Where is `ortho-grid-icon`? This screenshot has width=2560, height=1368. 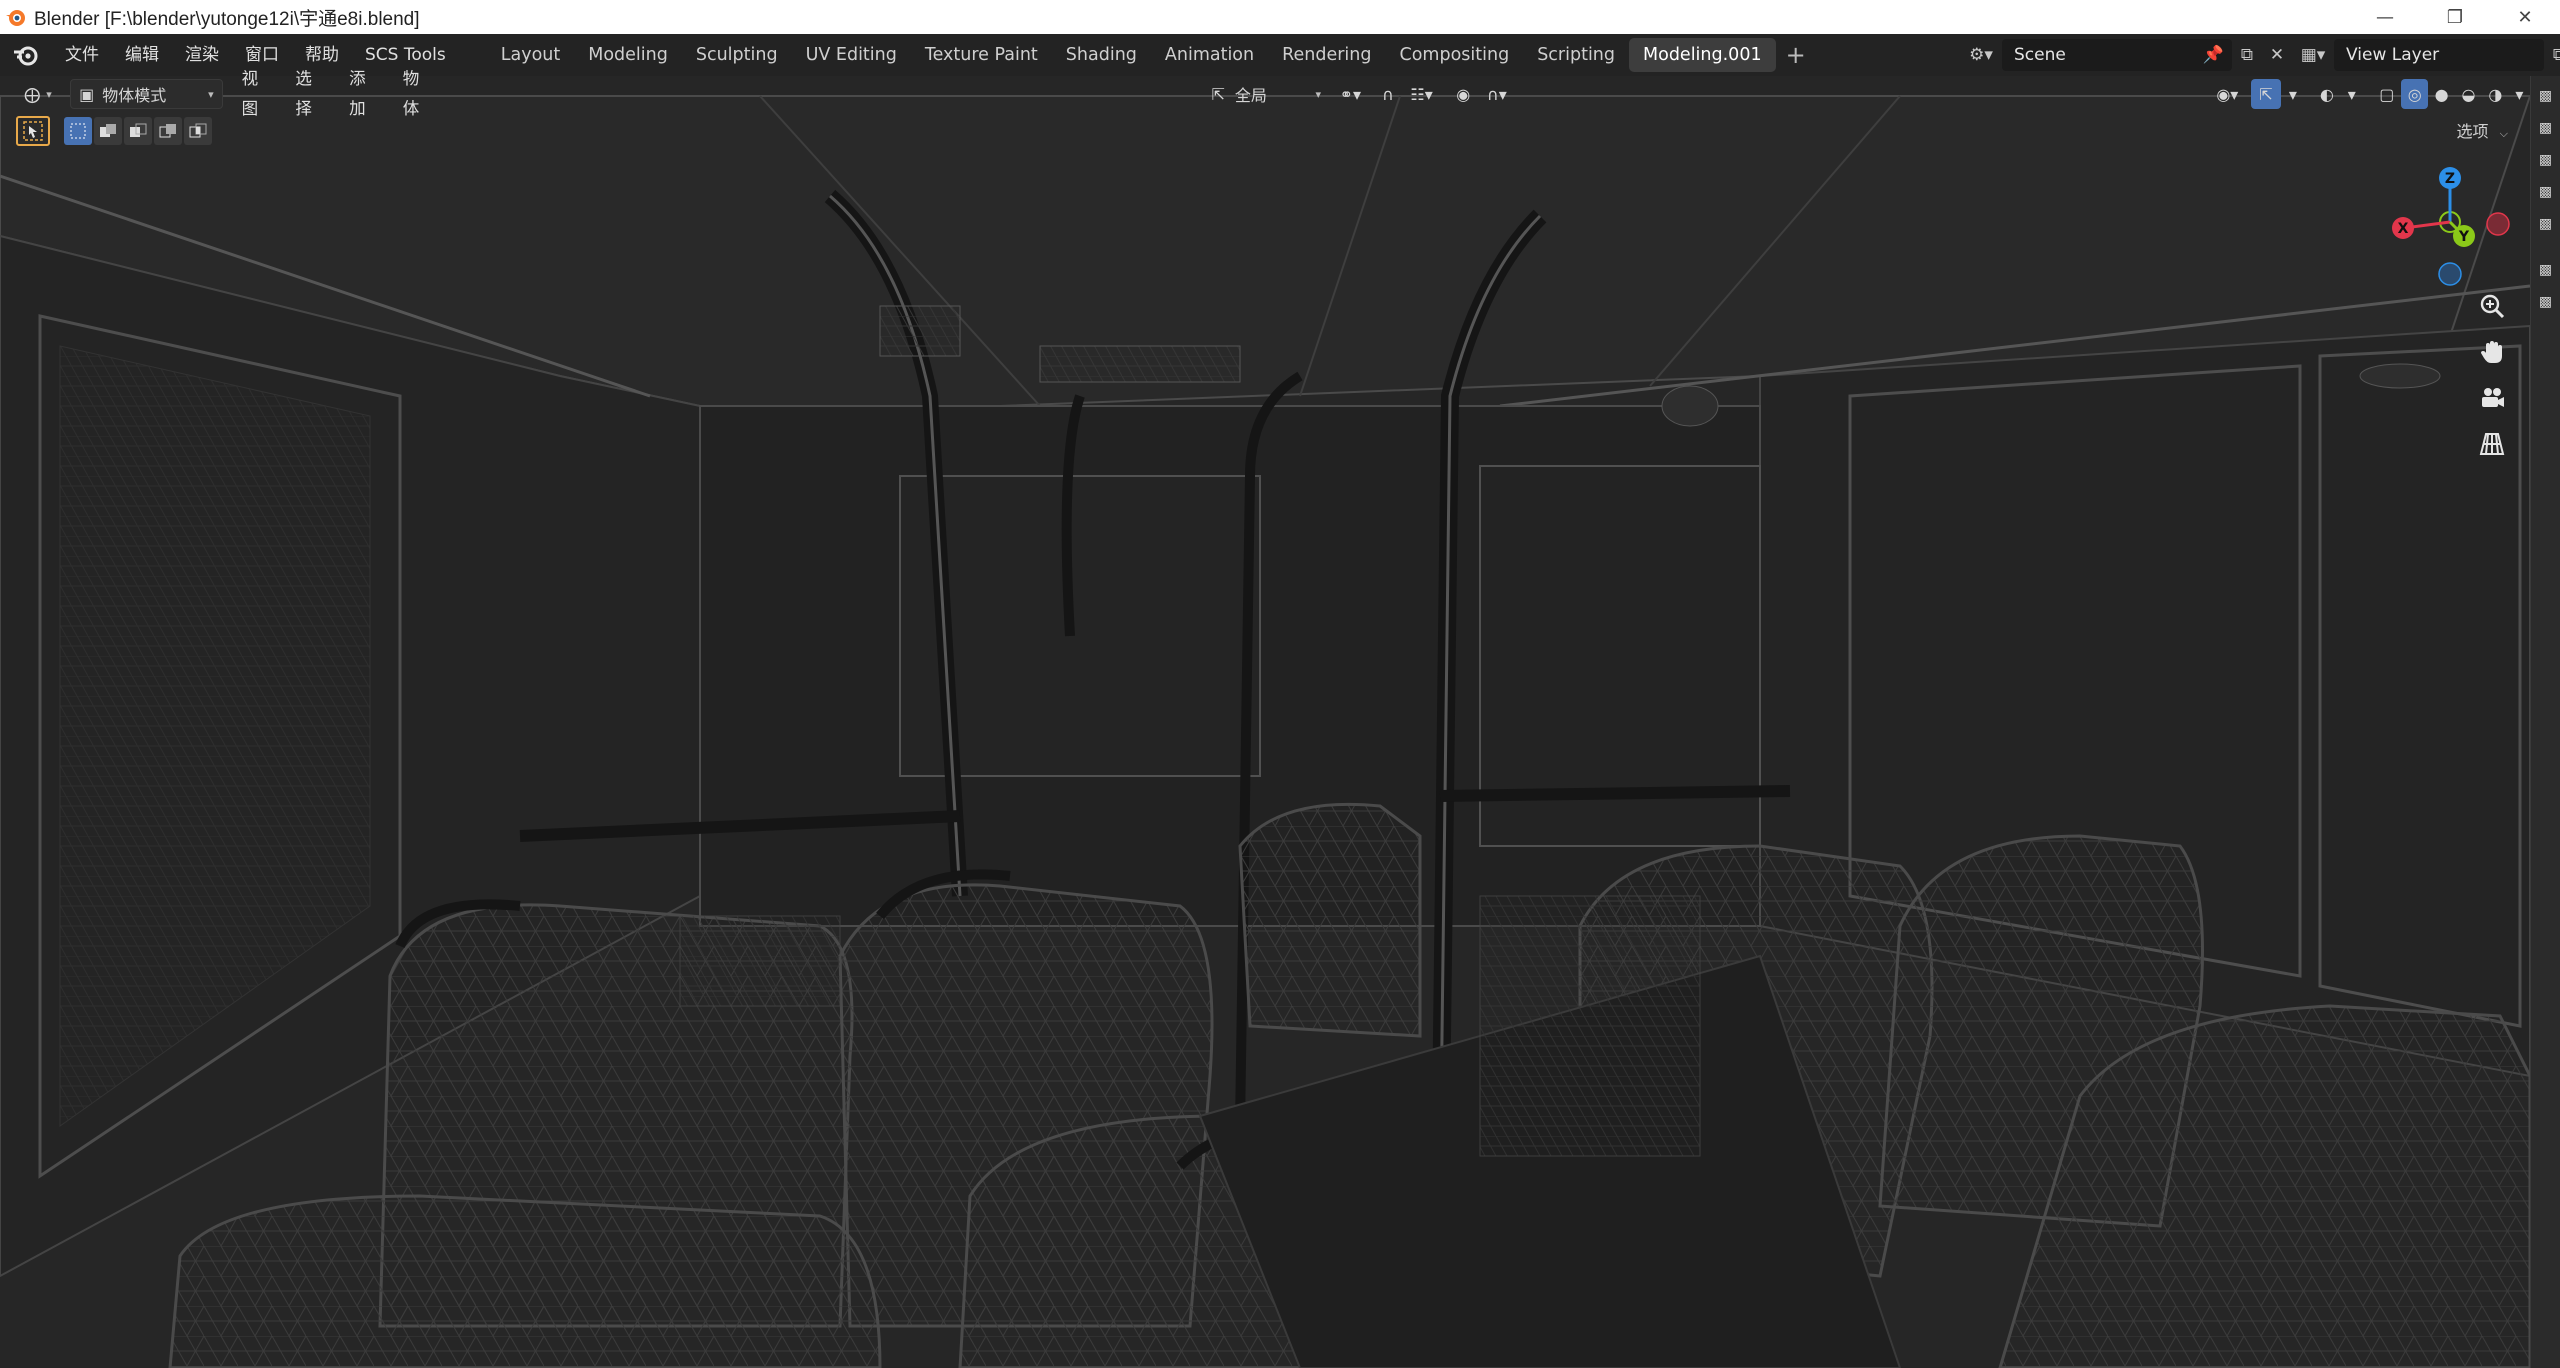
ortho-grid-icon is located at coordinates (2492, 444).